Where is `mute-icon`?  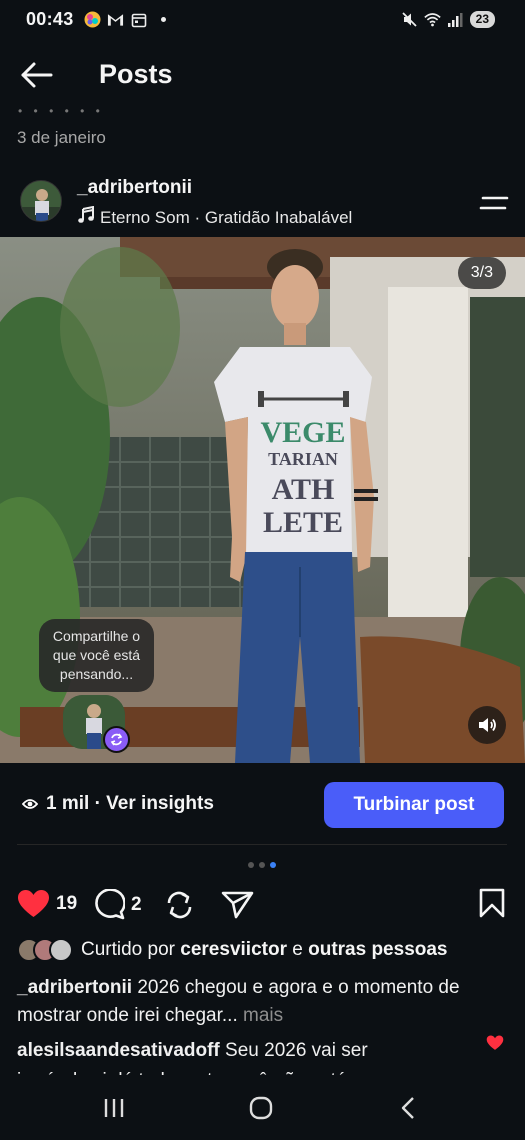
mute-icon is located at coordinates (409, 19).